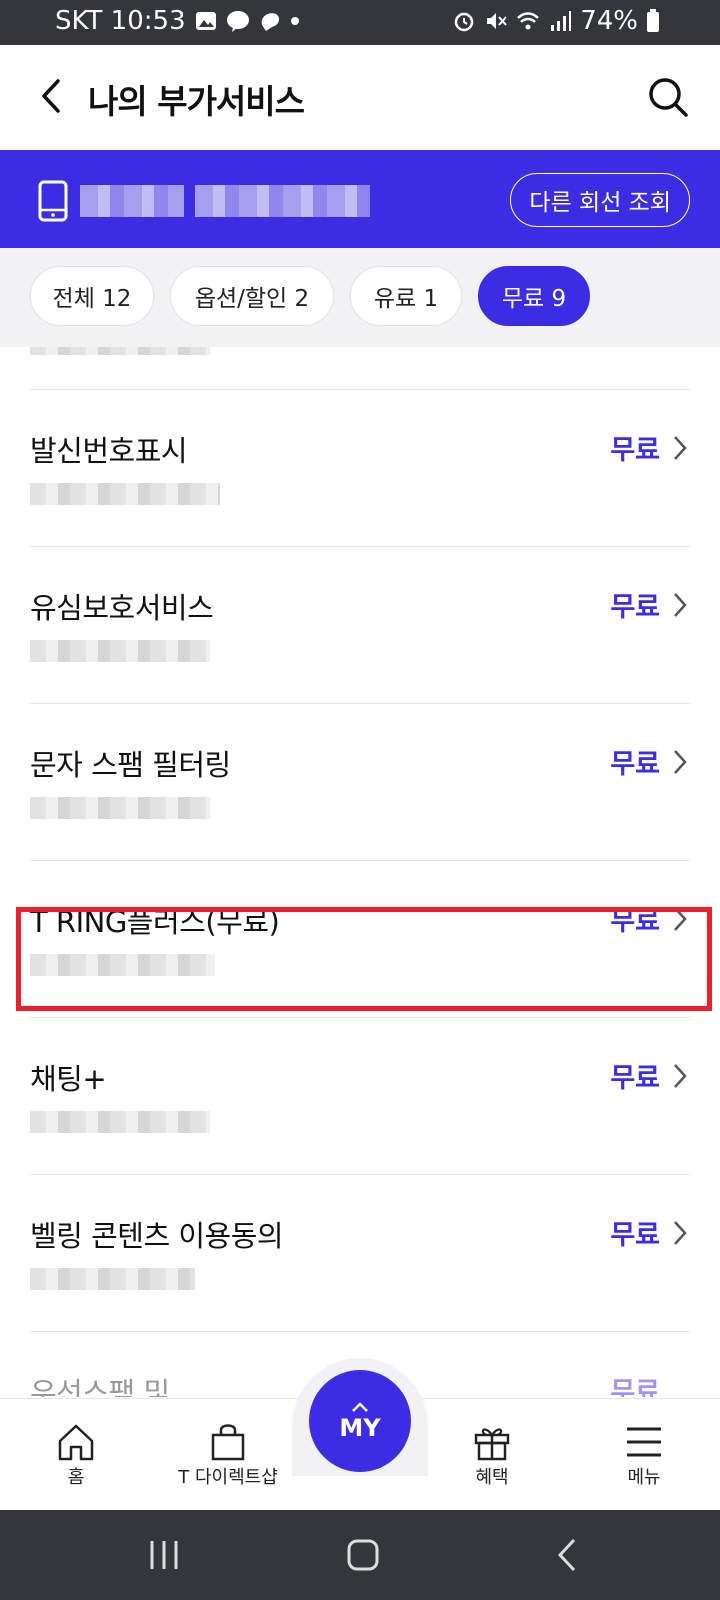 The height and width of the screenshot is (1600, 720). I want to click on service-name: 우선스팸 및, so click(100, 1386).